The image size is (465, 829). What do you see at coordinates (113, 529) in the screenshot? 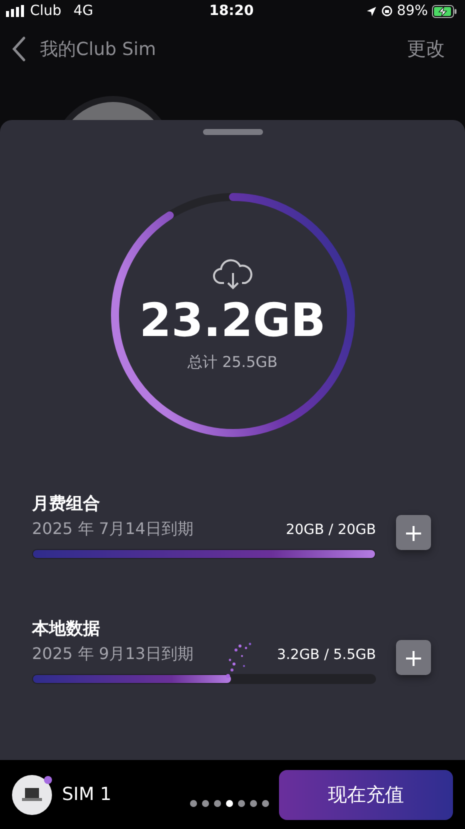
I see `expiry-date: 2025 年 7月14日到期` at bounding box center [113, 529].